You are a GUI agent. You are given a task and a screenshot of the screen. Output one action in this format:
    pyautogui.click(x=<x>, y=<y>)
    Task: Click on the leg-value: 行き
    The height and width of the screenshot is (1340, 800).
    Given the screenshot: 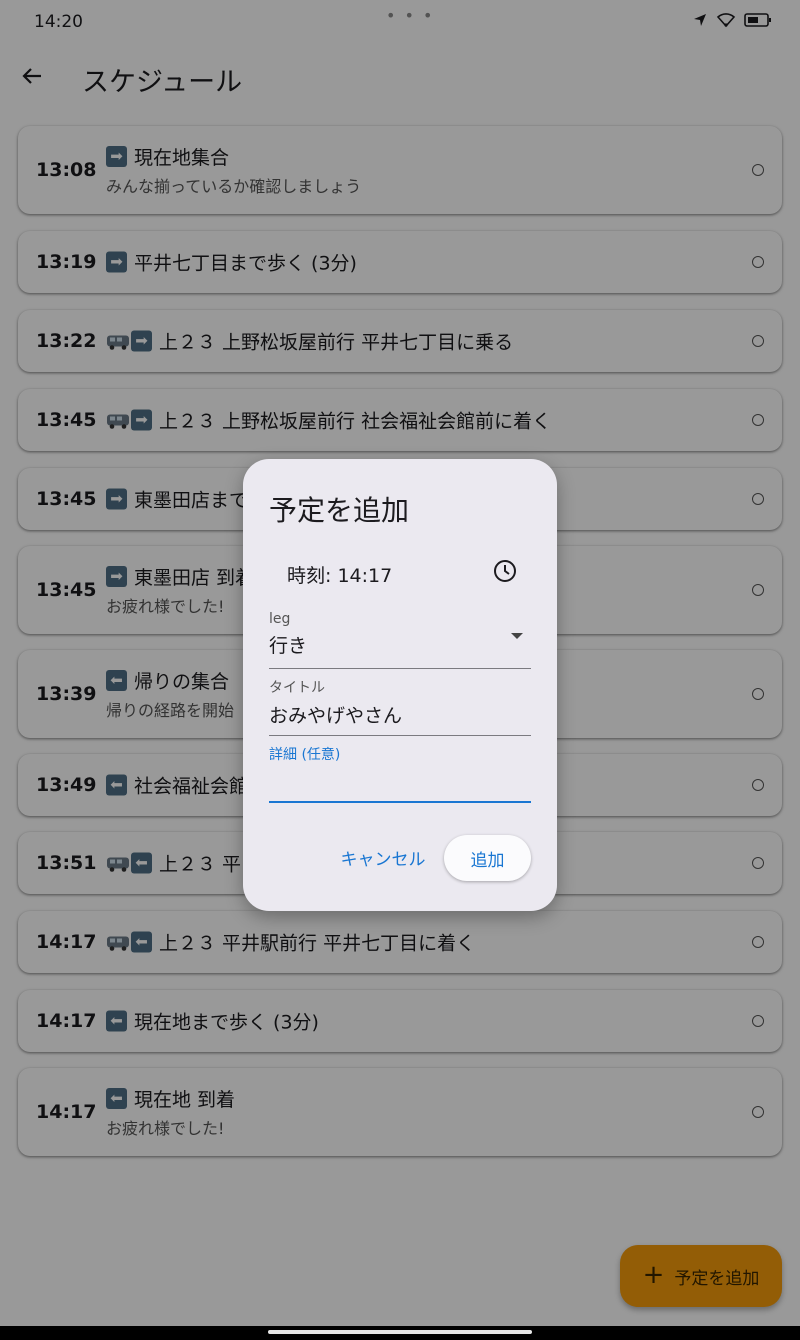 What is the action you would take?
    pyautogui.click(x=288, y=646)
    